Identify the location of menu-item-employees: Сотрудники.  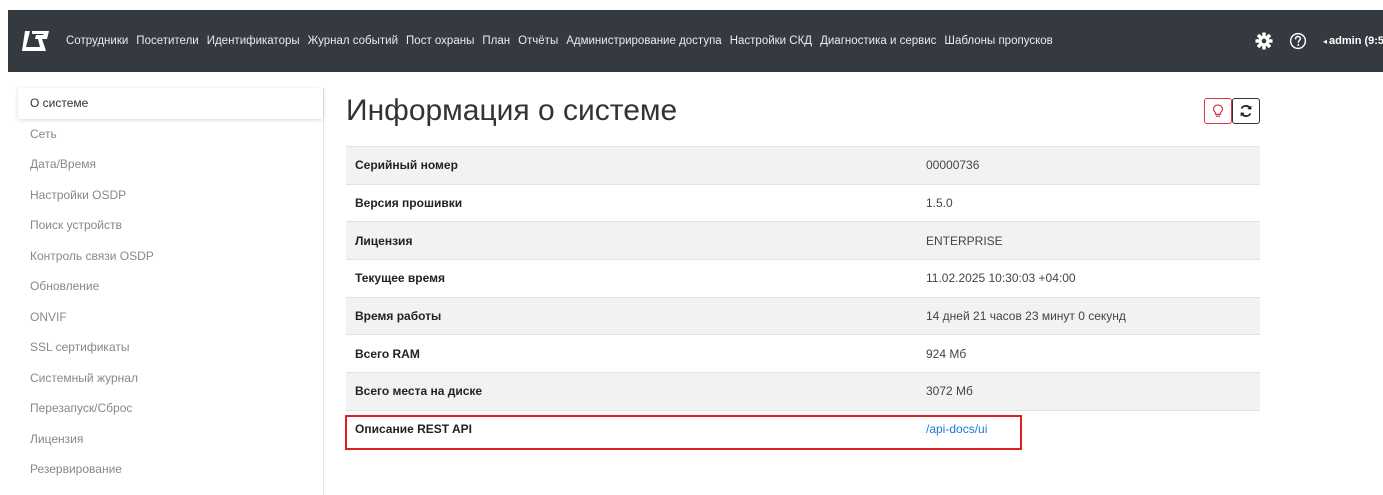
(97, 41).